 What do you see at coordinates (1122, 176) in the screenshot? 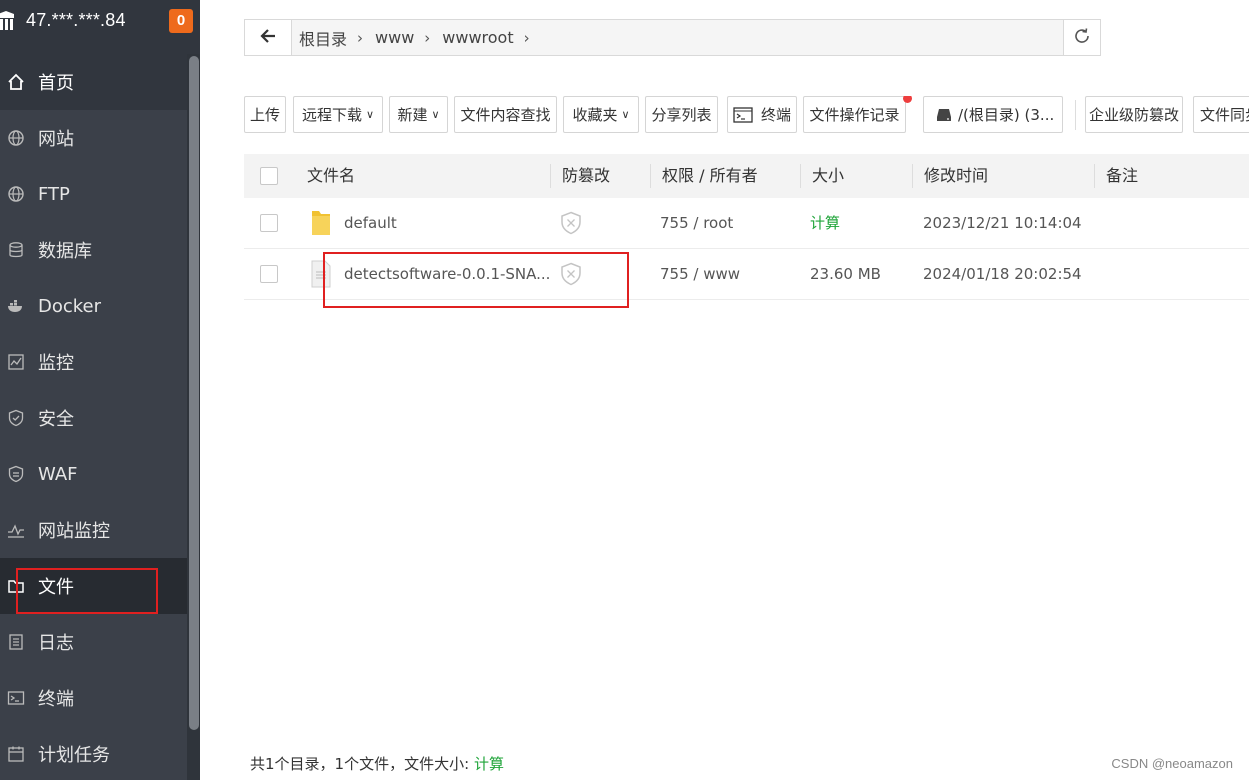
I see `column-header-note: 备注` at bounding box center [1122, 176].